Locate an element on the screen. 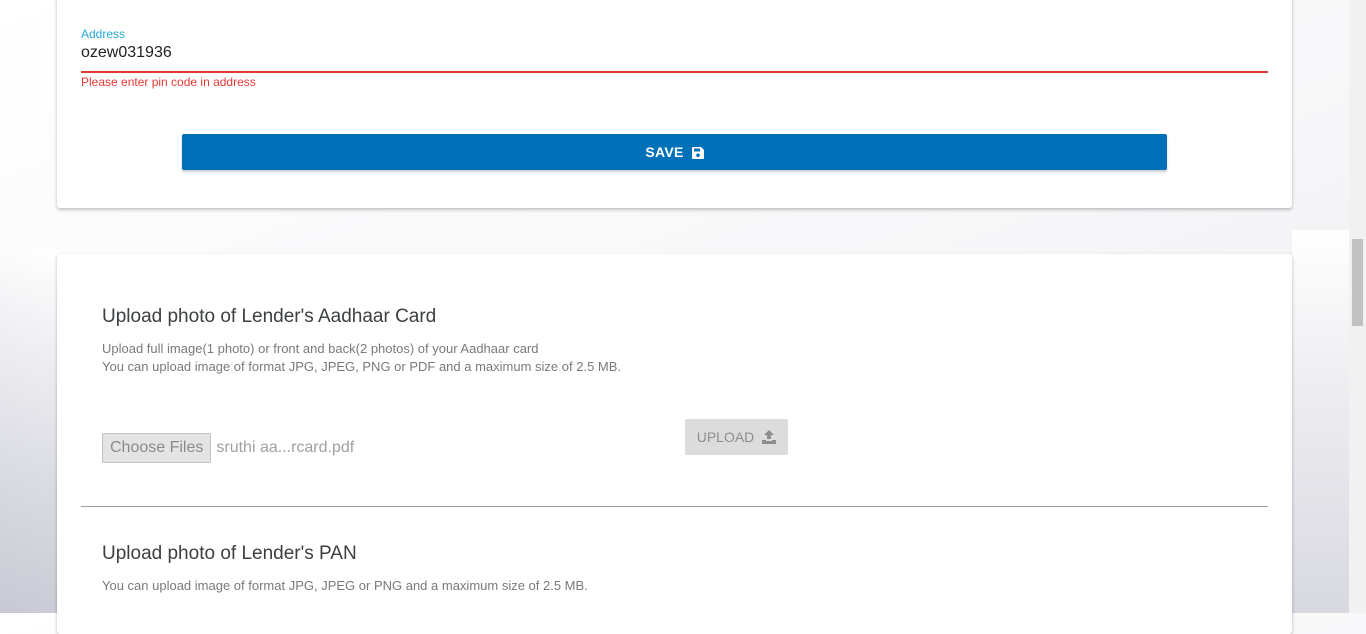 The height and width of the screenshot is (634, 1366). address-label: Address is located at coordinates (103, 34).